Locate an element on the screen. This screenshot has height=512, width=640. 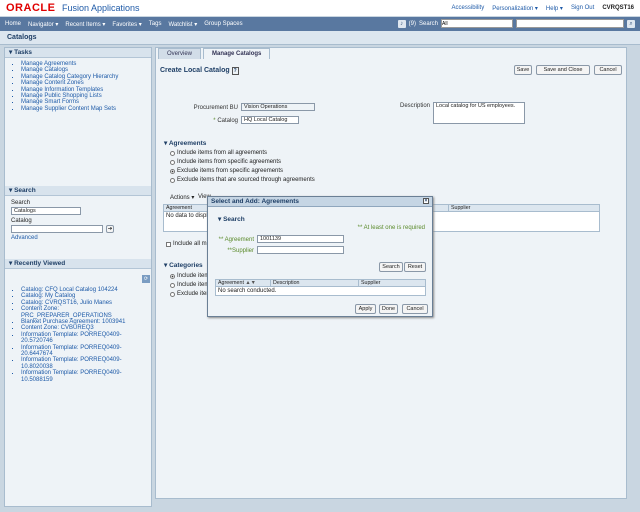
nav-navigator: Navigator ▾ is located at coordinates (43, 24).